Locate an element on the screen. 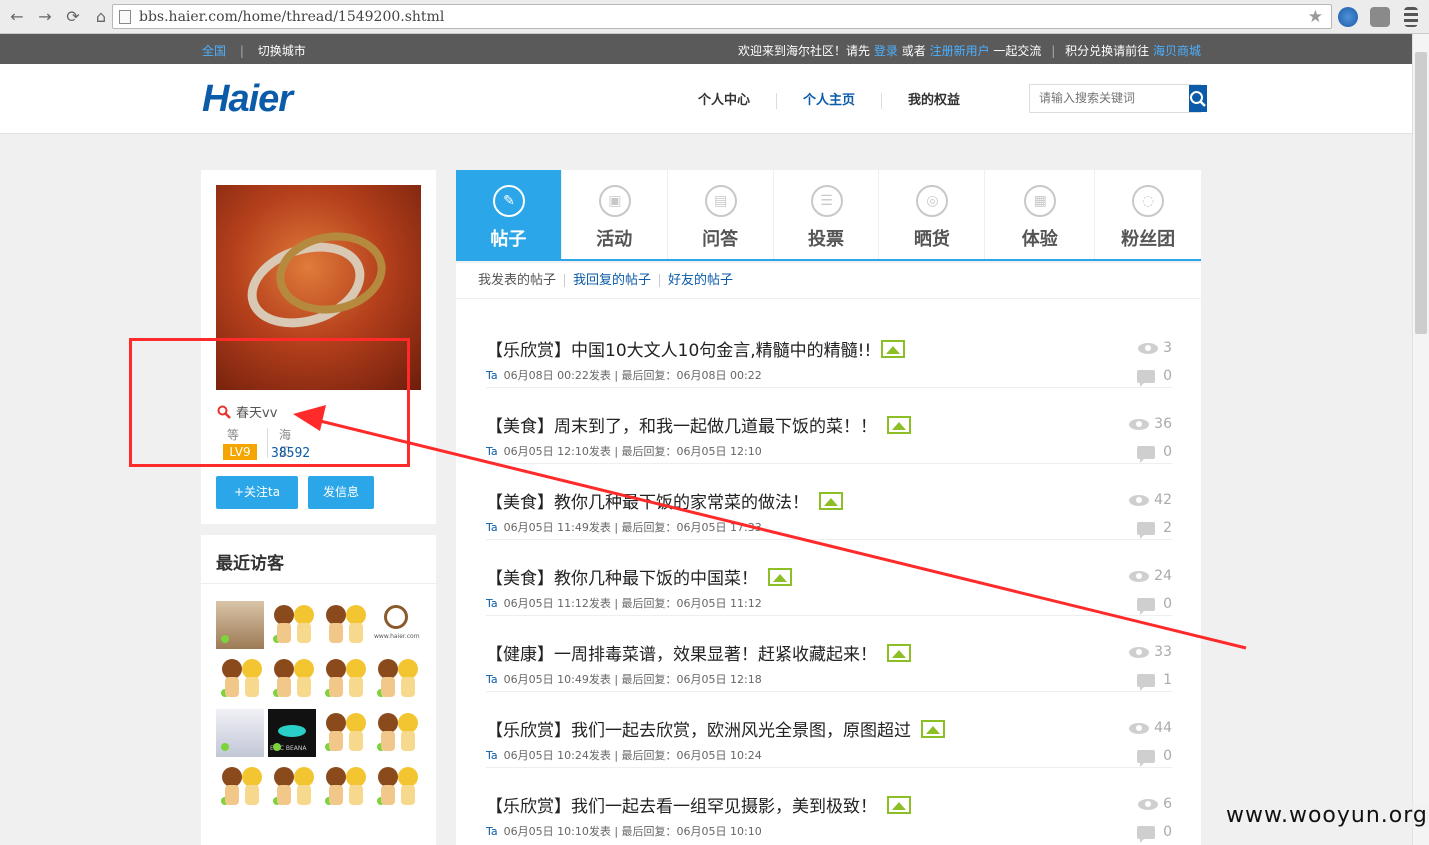 This screenshot has width=1429, height=845. tab-experience: ▦ 体验 is located at coordinates (1040, 214).